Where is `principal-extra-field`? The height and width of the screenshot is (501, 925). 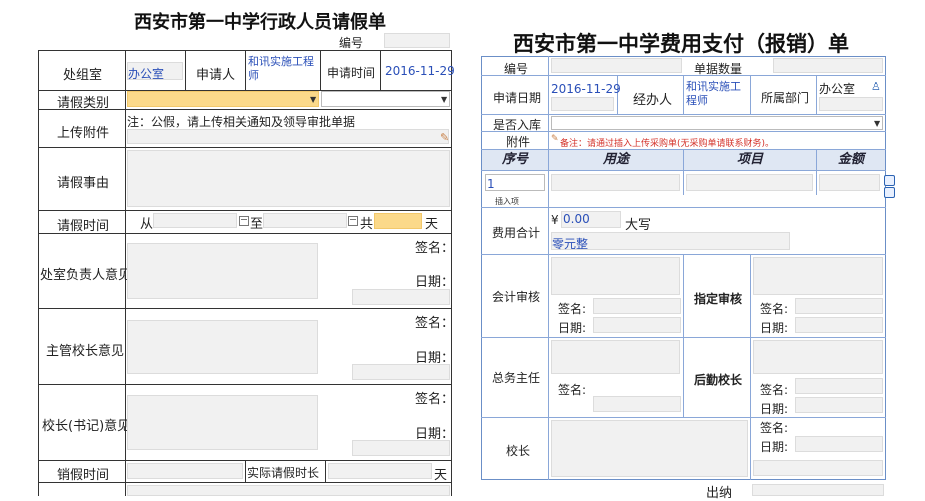 principal-extra-field is located at coordinates (818, 468).